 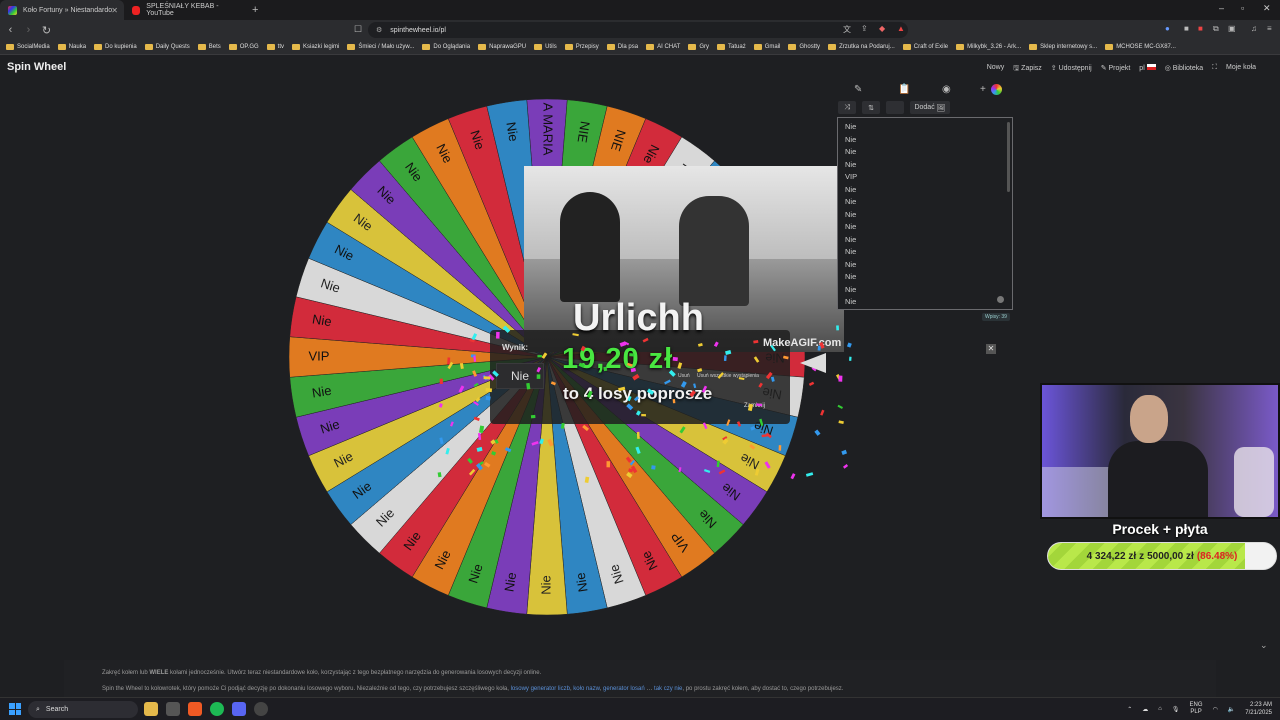 I want to click on reload-icon: ↻, so click(x=46, y=30).